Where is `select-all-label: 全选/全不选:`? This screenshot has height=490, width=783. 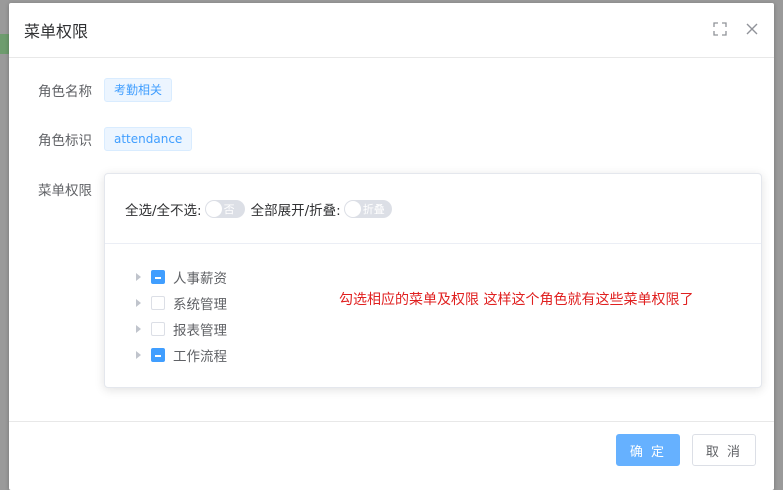 select-all-label: 全选/全不选: is located at coordinates (163, 210).